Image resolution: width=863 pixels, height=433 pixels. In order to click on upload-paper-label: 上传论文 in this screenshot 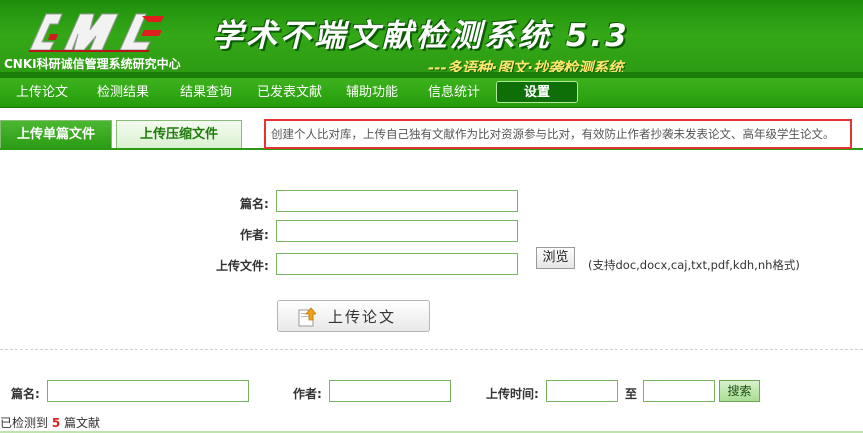, I will do `click(362, 317)`.